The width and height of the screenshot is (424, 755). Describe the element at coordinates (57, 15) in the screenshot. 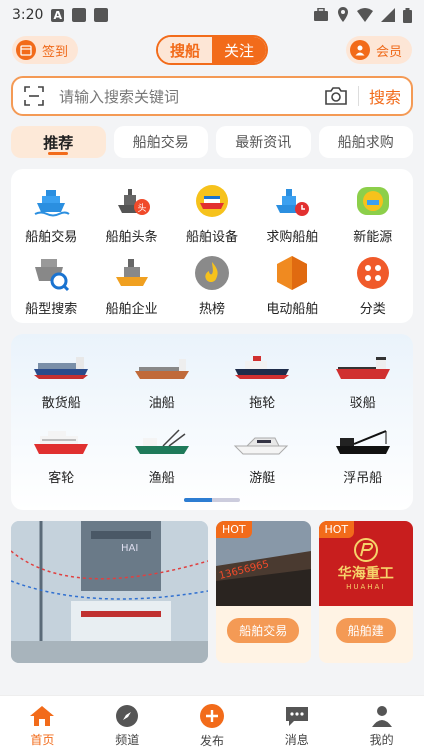

I see `notification-a-icon: A` at that location.